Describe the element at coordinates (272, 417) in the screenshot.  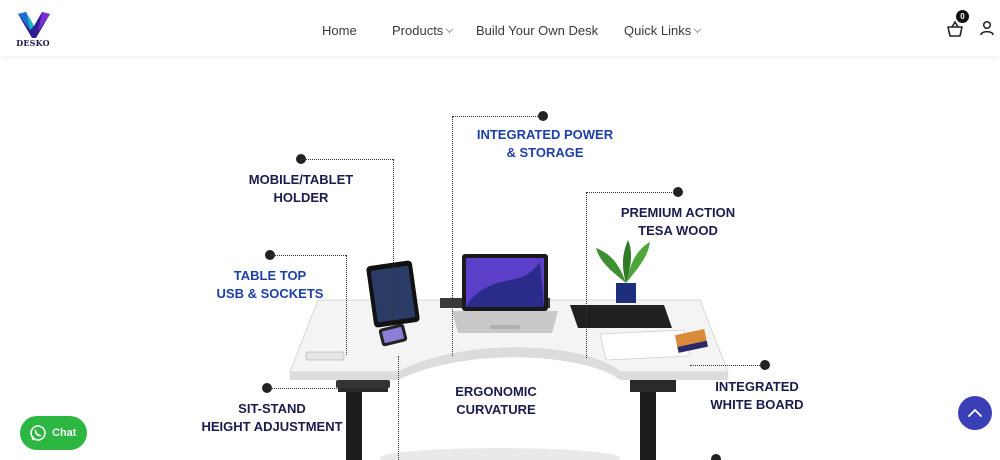
I see `feature-sit-stand: SIT-STAND HEIGHT ADJUSTMENT` at that location.